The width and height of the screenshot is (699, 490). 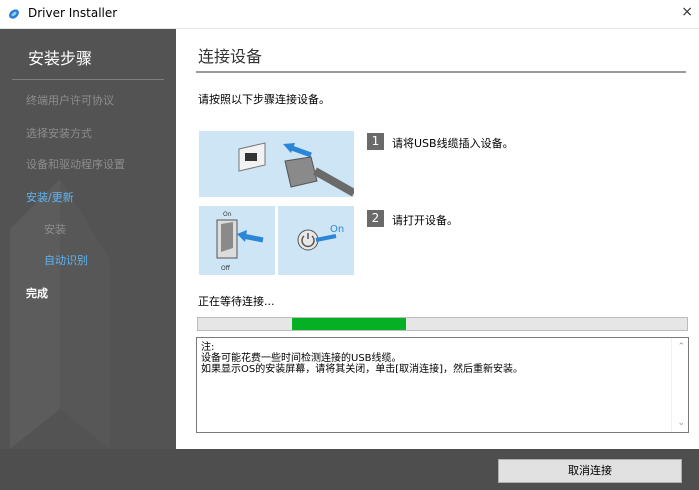 What do you see at coordinates (227, 214) in the screenshot?
I see `switch-on-label: On` at bounding box center [227, 214].